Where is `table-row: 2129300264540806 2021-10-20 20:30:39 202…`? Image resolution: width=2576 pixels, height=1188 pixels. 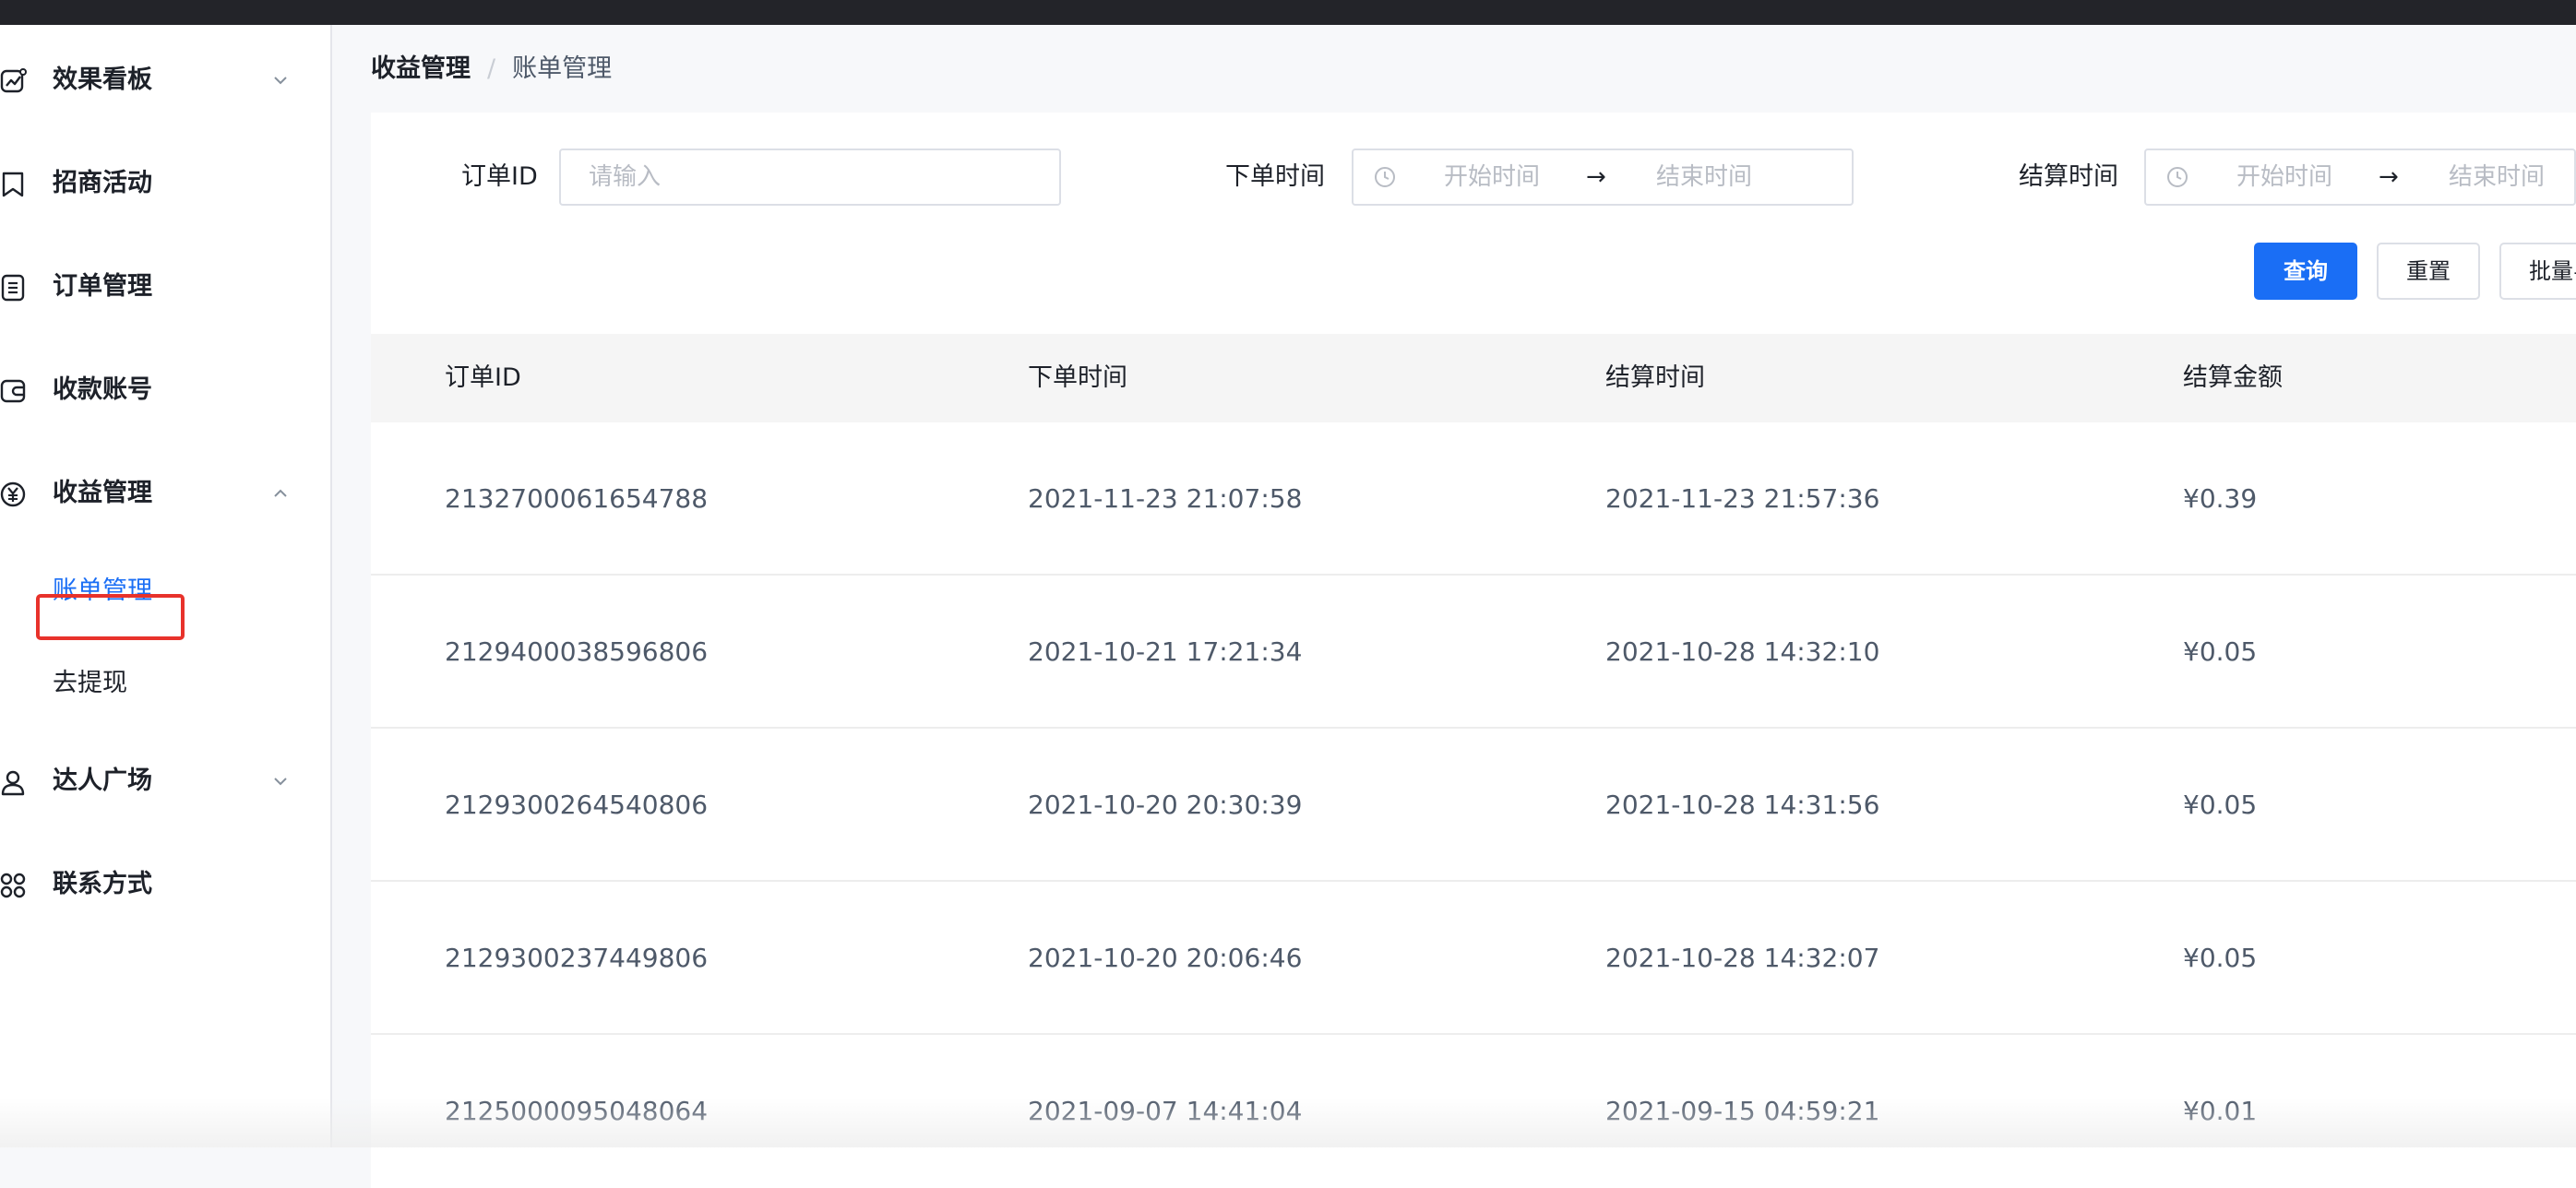 table-row: 2129300264540806 2021-10-20 20:30:39 202… is located at coordinates (1473, 805).